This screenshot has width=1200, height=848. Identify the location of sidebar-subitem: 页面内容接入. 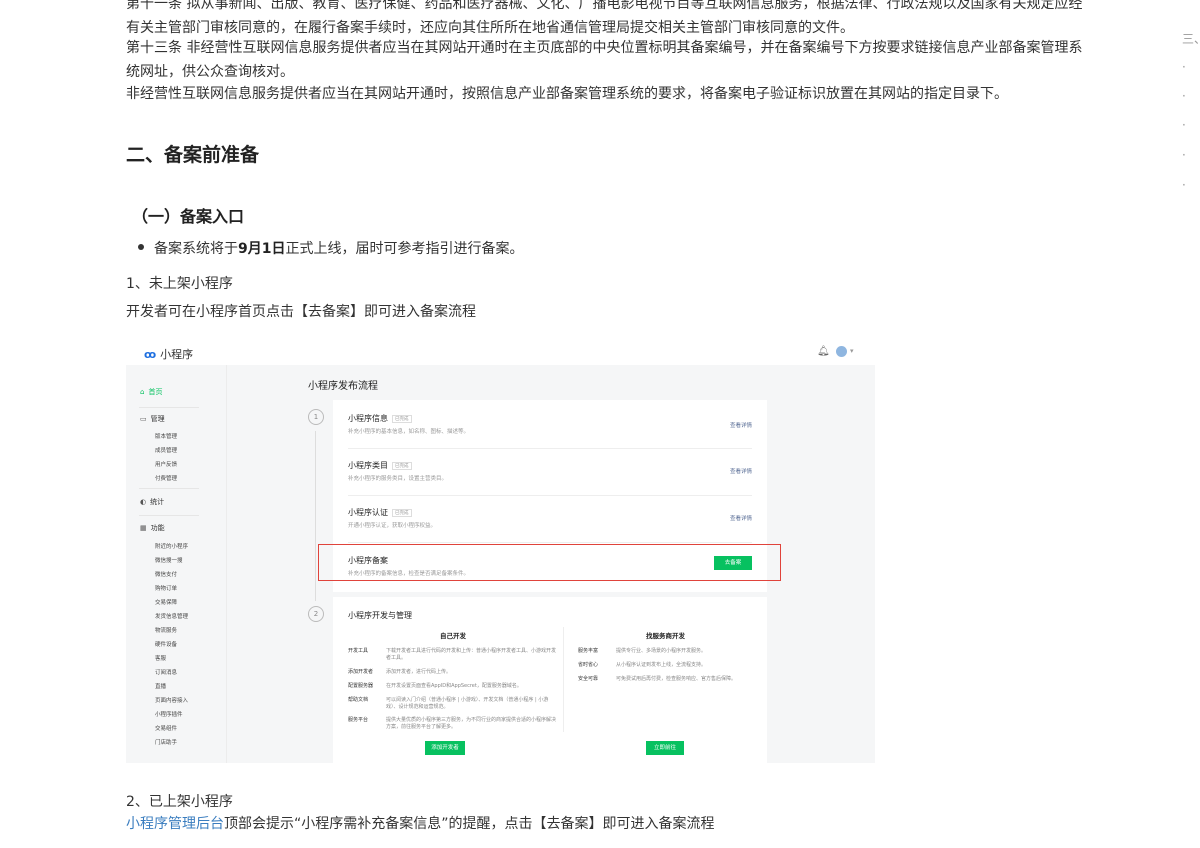
(172, 701).